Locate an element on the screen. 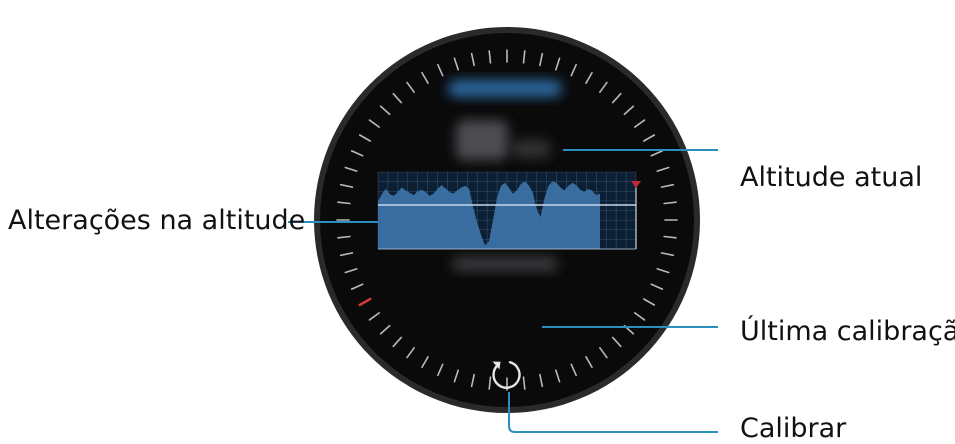  callout-altitude-changes: Alterações na altitude is located at coordinates (157, 220).